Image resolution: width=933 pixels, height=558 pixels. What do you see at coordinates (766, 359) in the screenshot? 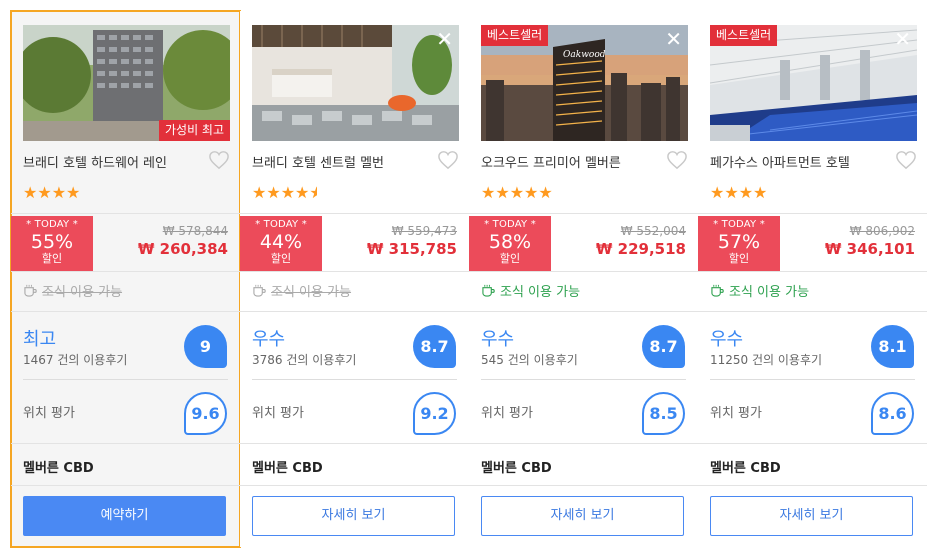
I see `review-count: 11250 건의 이용후기` at bounding box center [766, 359].